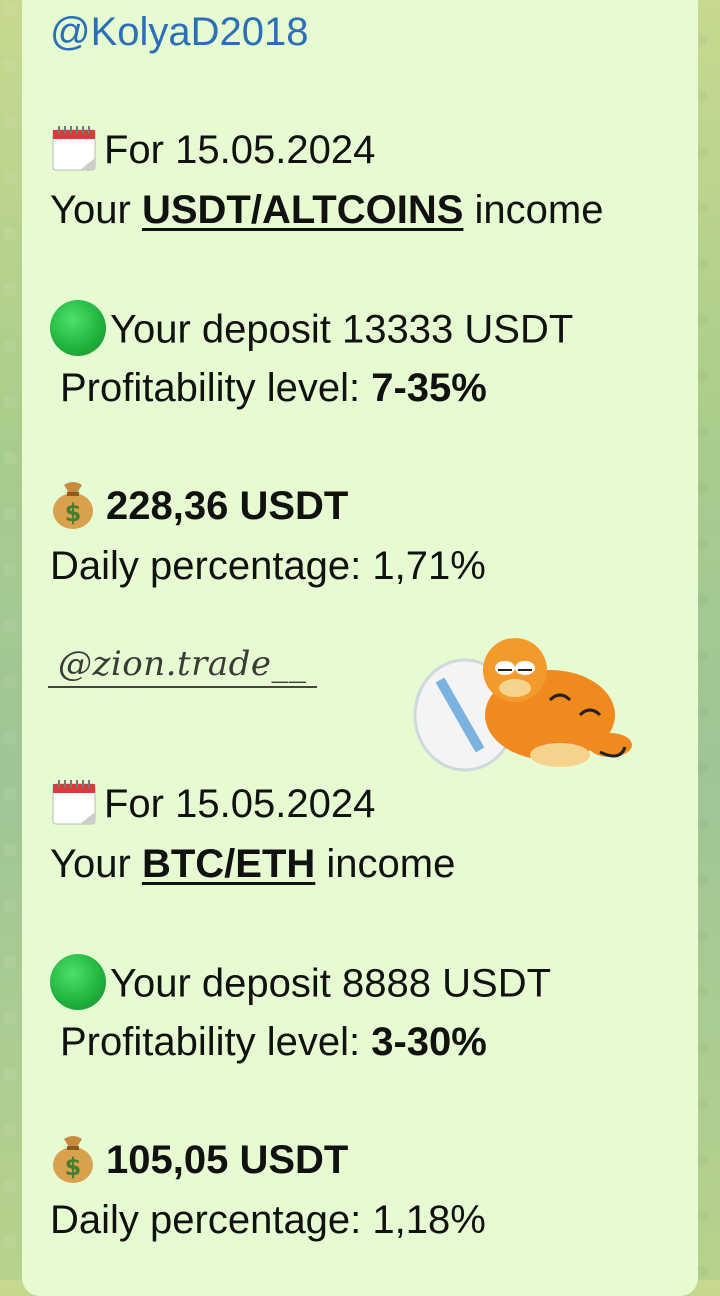 The width and height of the screenshot is (720, 1296). Describe the element at coordinates (199, 507) in the screenshot. I see `amount-line-1: $ 228,36 USDT` at that location.